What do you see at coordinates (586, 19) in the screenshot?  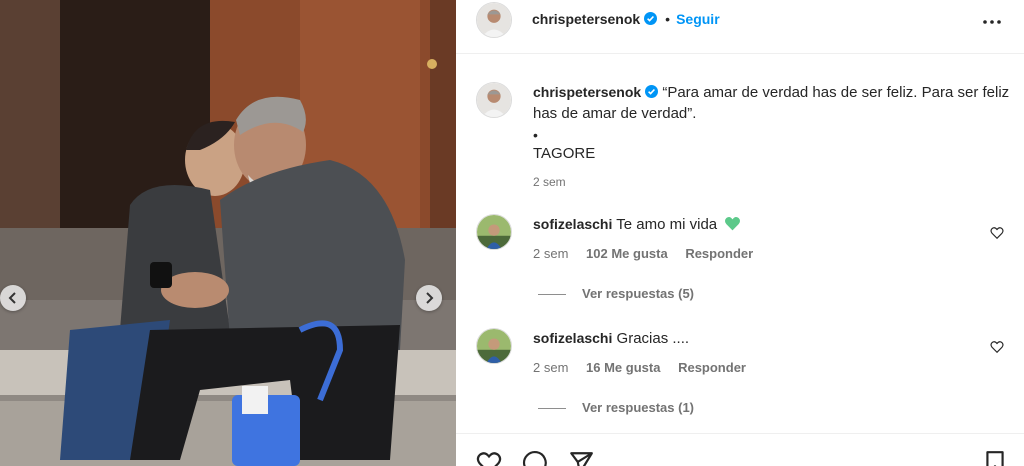 I see `author-username: chrispetersenok` at bounding box center [586, 19].